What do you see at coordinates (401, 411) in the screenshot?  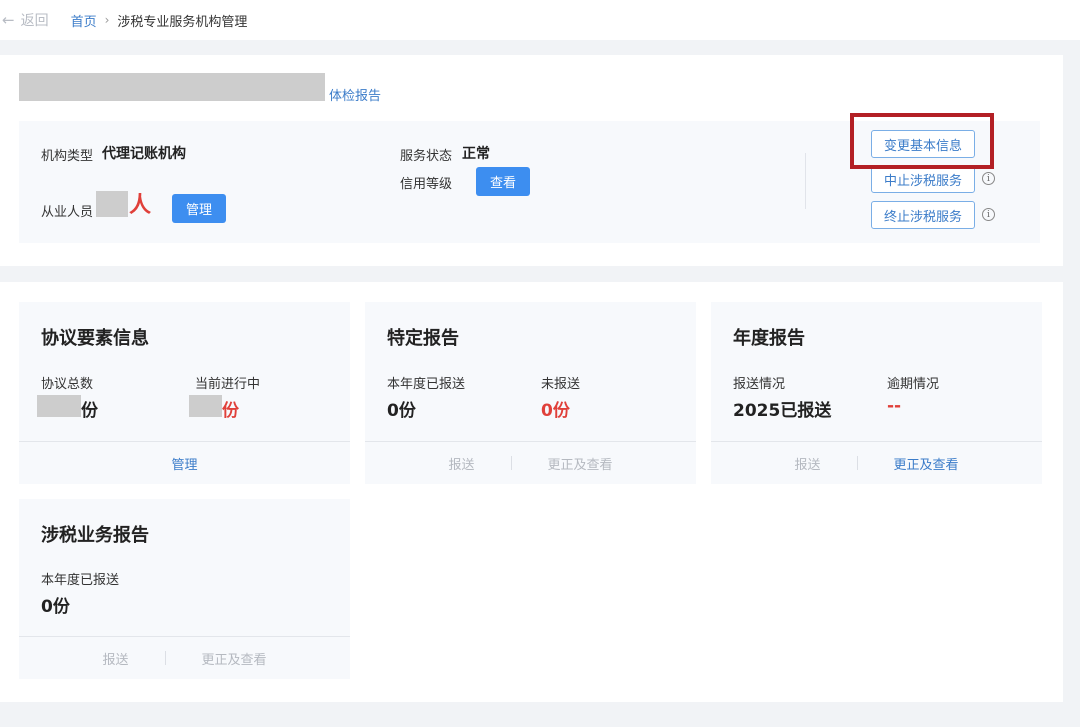 I see `special-submitted-value: 0份` at bounding box center [401, 411].